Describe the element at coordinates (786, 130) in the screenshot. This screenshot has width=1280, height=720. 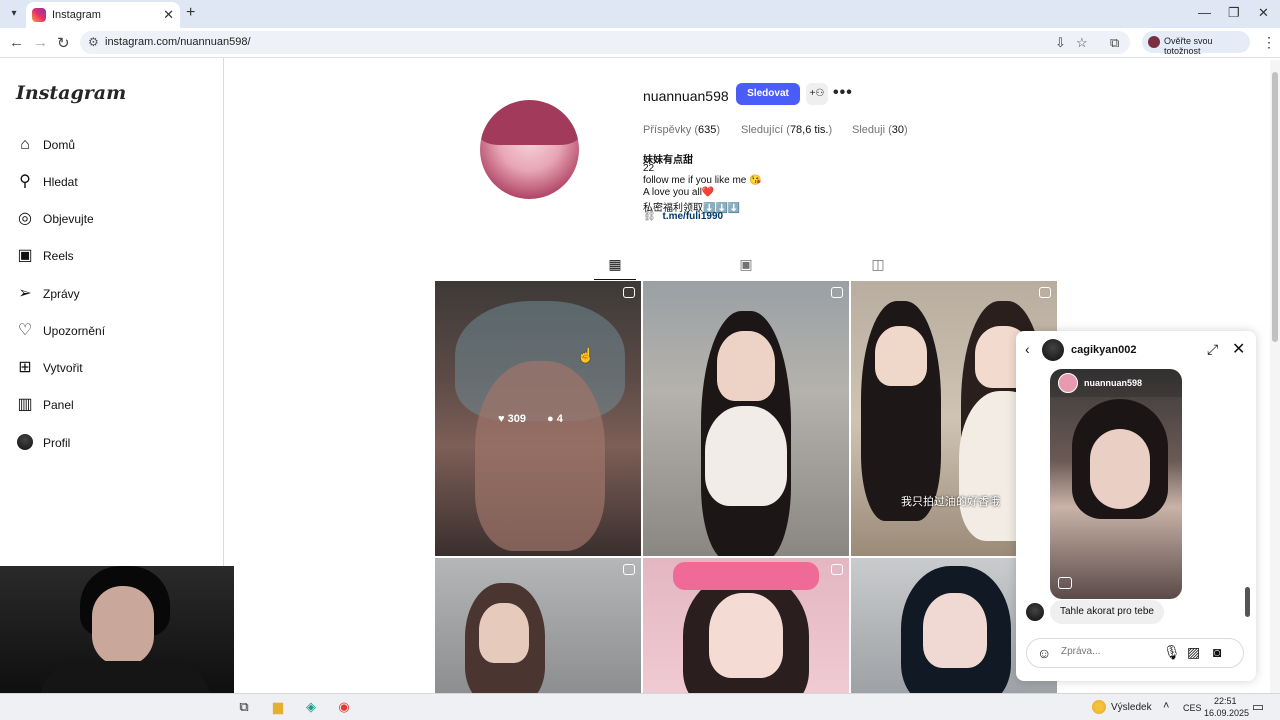
I see `followers-count: Sledující (78,6 tis.)` at that location.